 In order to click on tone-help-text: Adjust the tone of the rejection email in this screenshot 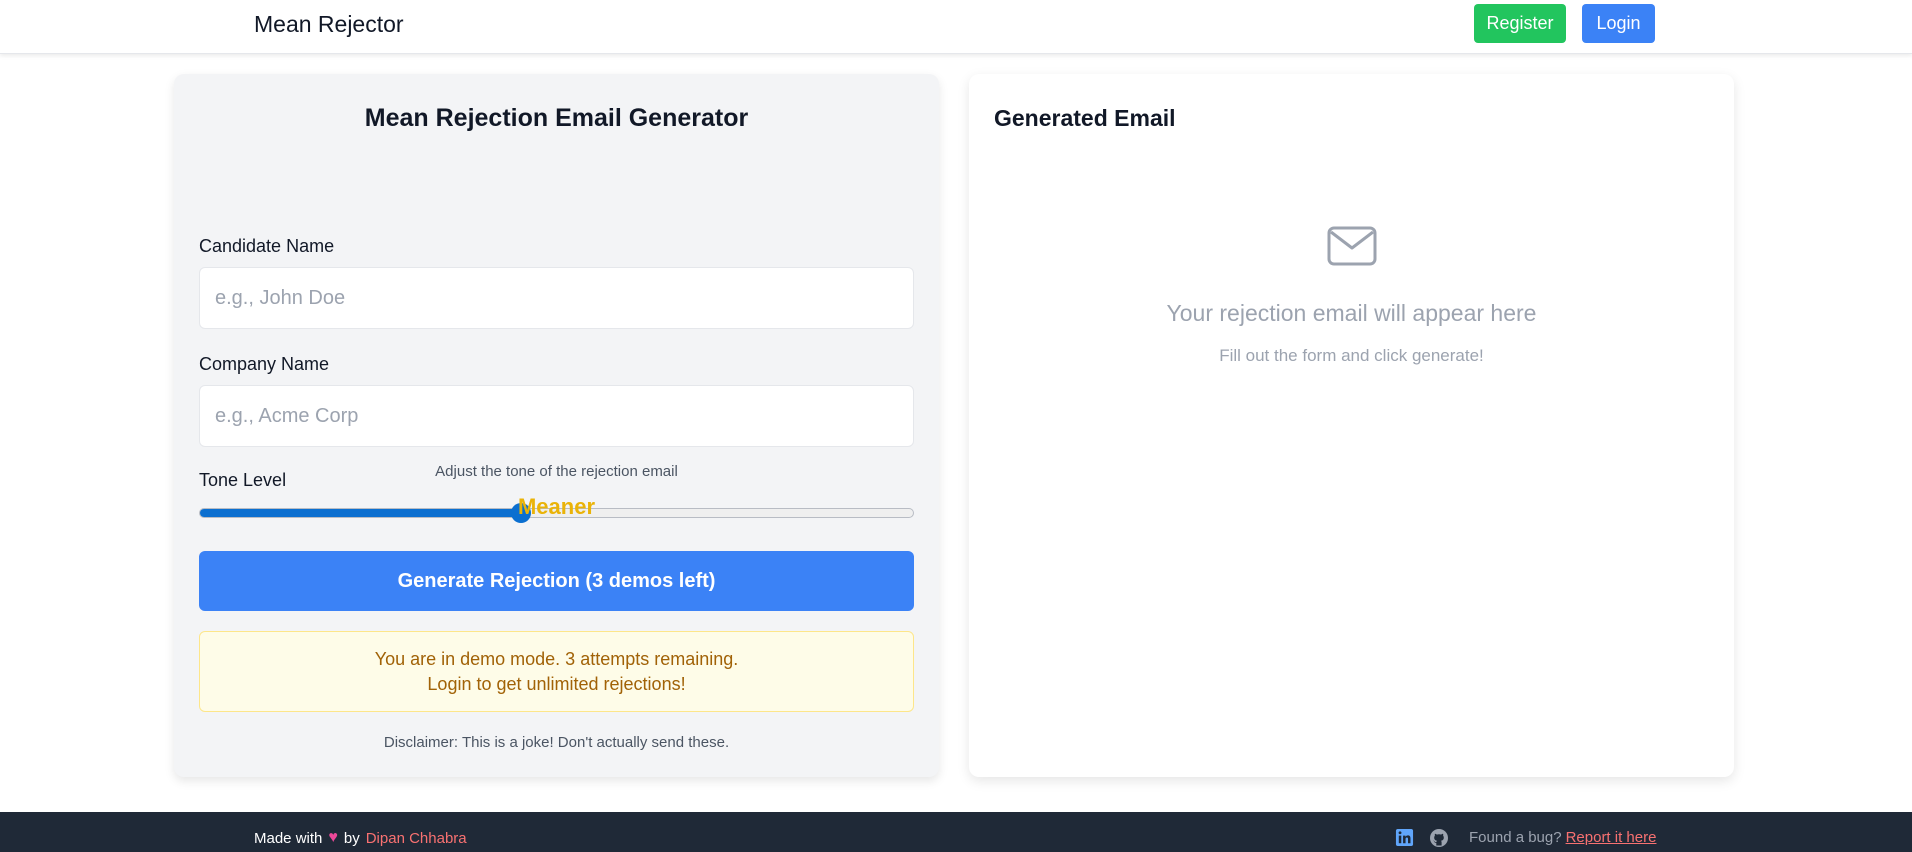, I will do `click(556, 471)`.